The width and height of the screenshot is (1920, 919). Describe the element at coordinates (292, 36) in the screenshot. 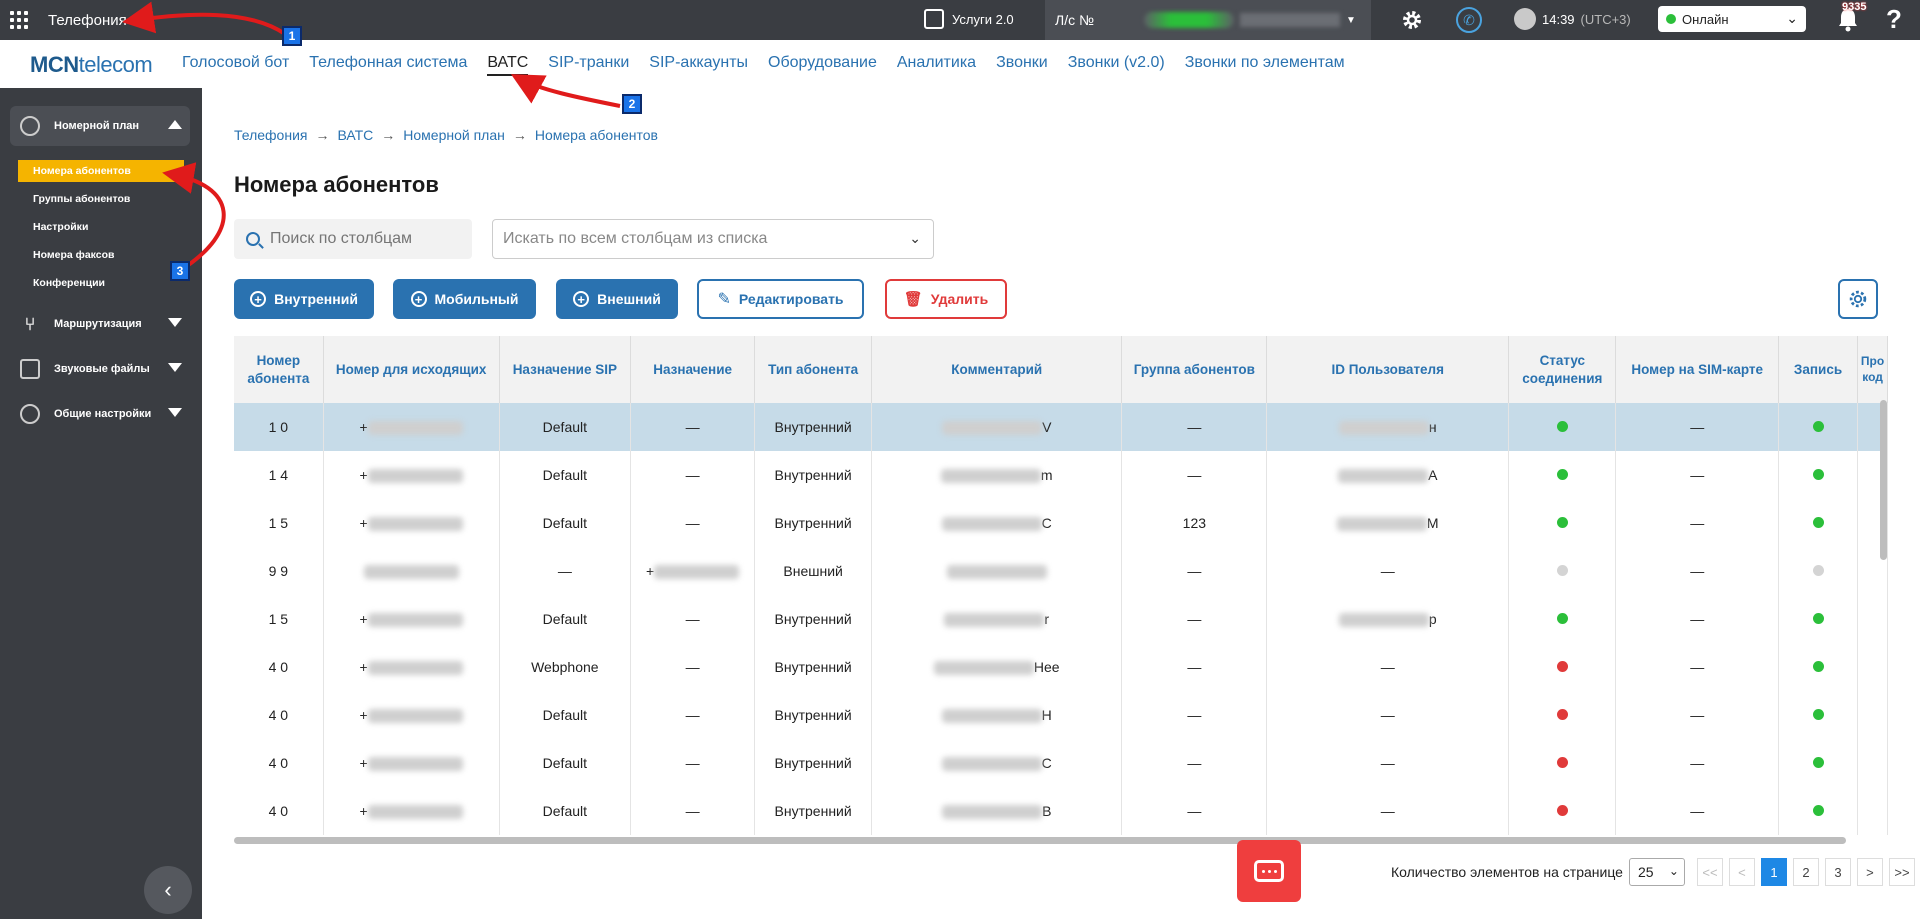

I see `annotation-badge: 1` at that location.